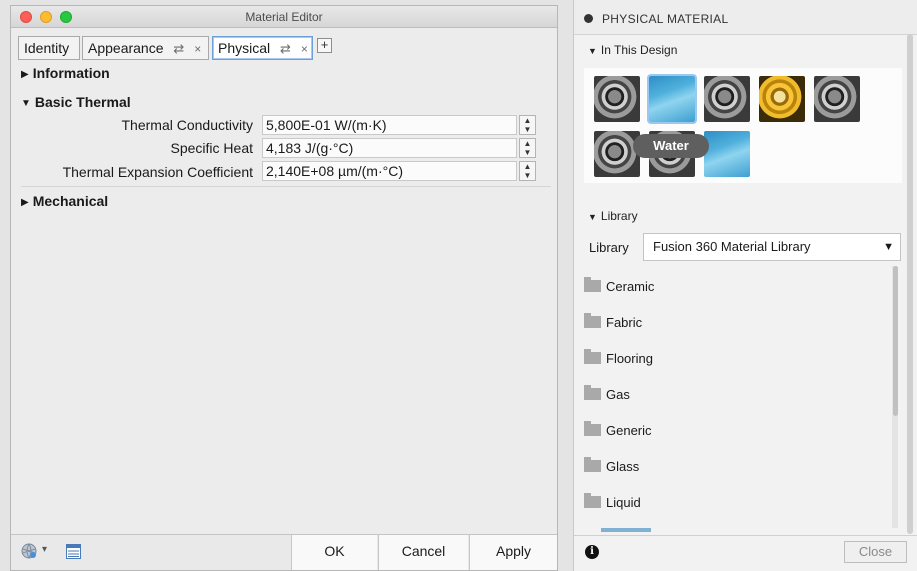  I want to click on globe-icon, so click(29, 551).